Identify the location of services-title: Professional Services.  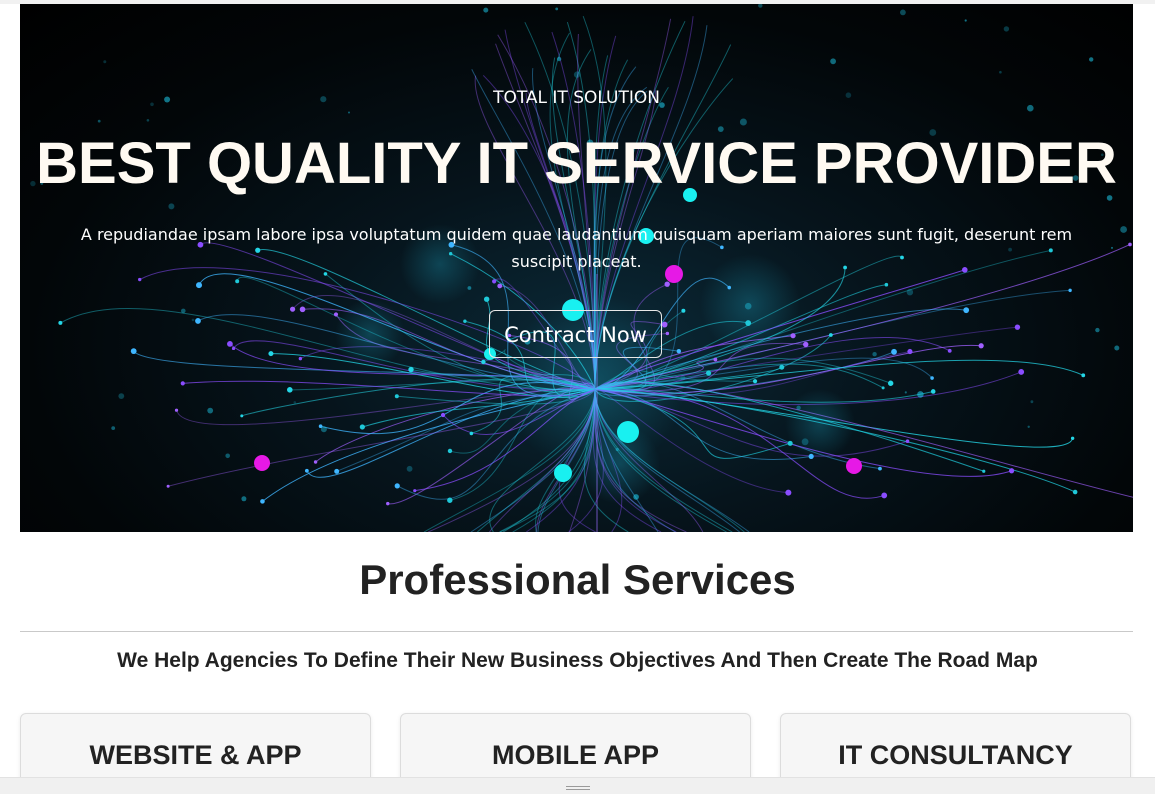
(577, 579).